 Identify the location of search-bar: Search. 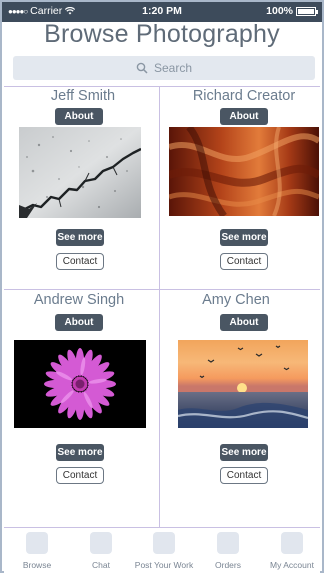
(164, 68).